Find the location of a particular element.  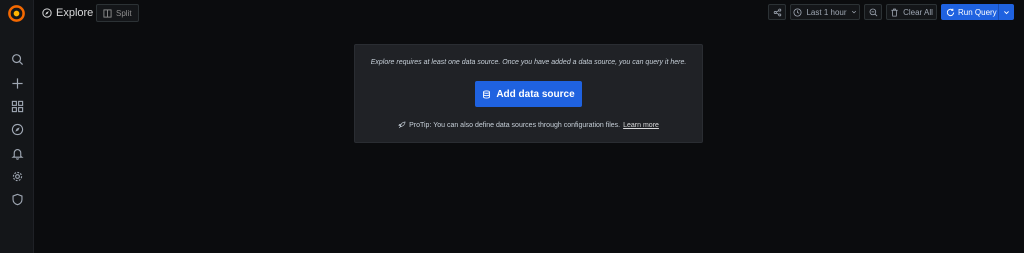

clear-all-button: Clear All is located at coordinates (911, 12).